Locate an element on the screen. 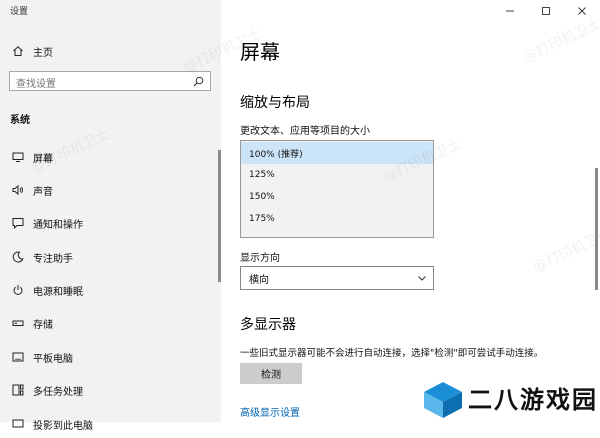 This screenshot has height=438, width=600. sidebar-item-projection: 投影到此电脑 is located at coordinates (110, 424).